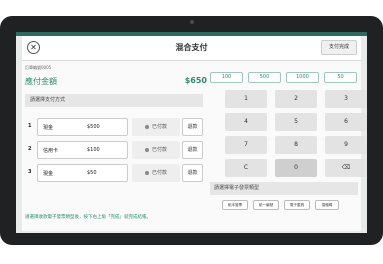 The image size is (383, 264). Describe the element at coordinates (30, 149) in the screenshot. I see `payment-row-index: 2` at that location.